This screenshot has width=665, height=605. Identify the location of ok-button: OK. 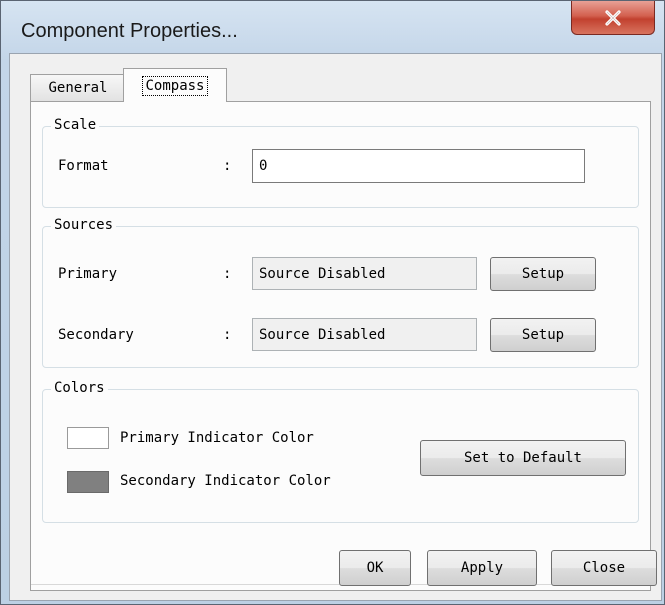
(375, 568).